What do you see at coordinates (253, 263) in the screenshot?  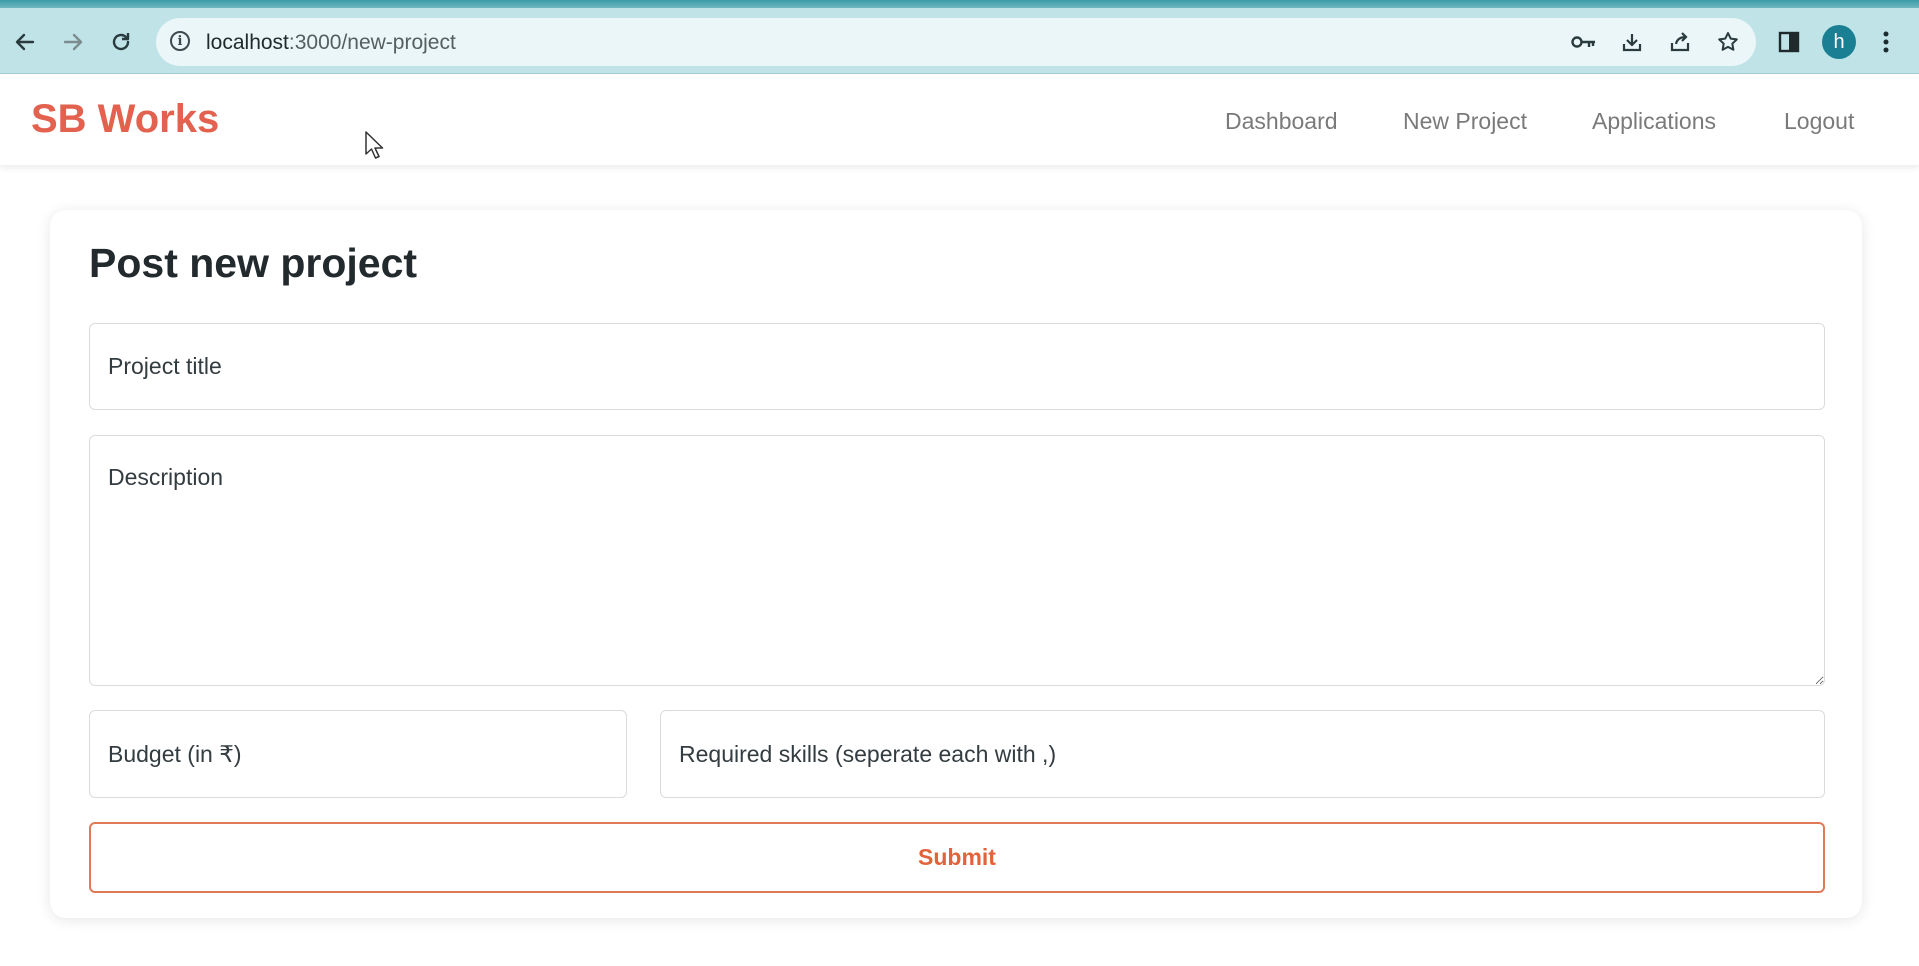 I see `page-title: Post new project` at bounding box center [253, 263].